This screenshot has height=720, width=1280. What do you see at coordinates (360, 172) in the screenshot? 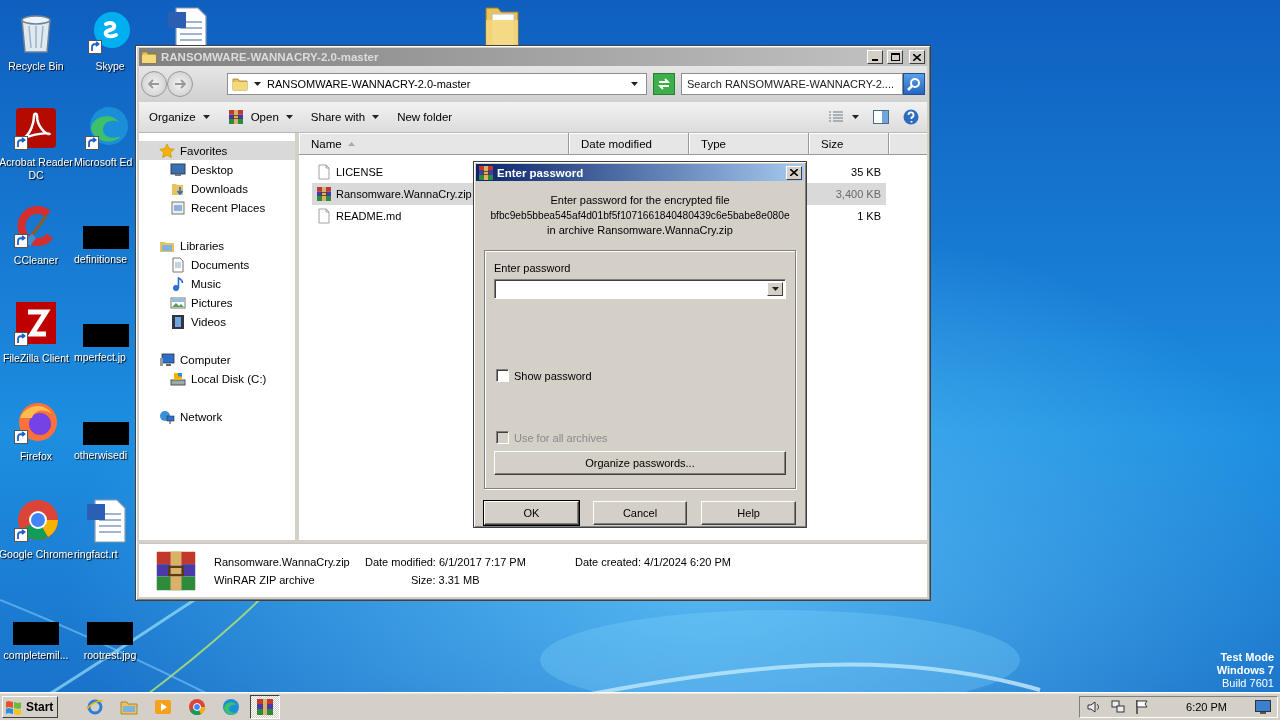
I see `file-name: LICENSE` at bounding box center [360, 172].